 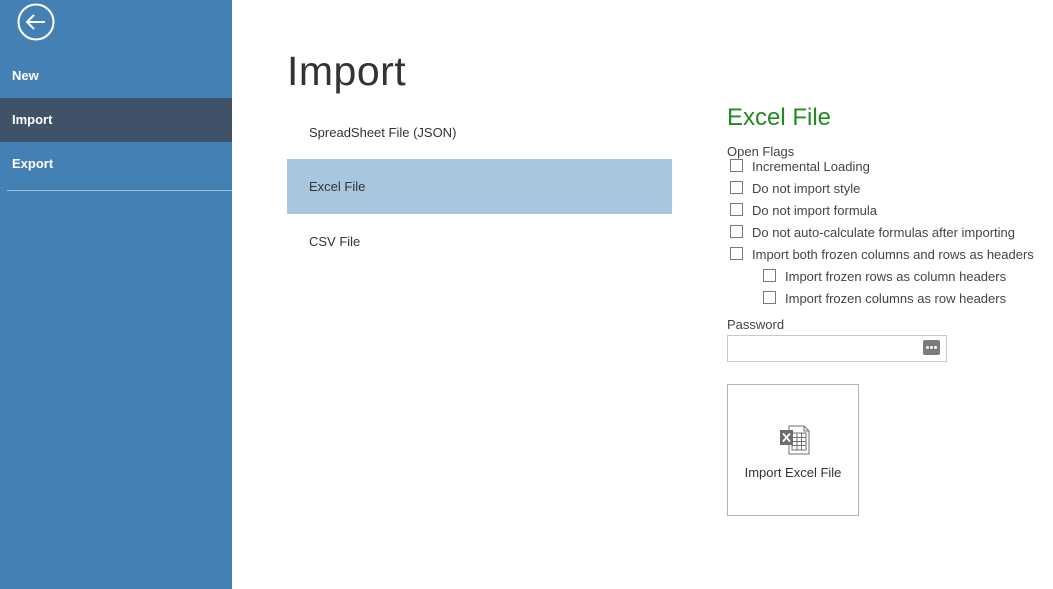 What do you see at coordinates (347, 71) in the screenshot?
I see `page-title: Import` at bounding box center [347, 71].